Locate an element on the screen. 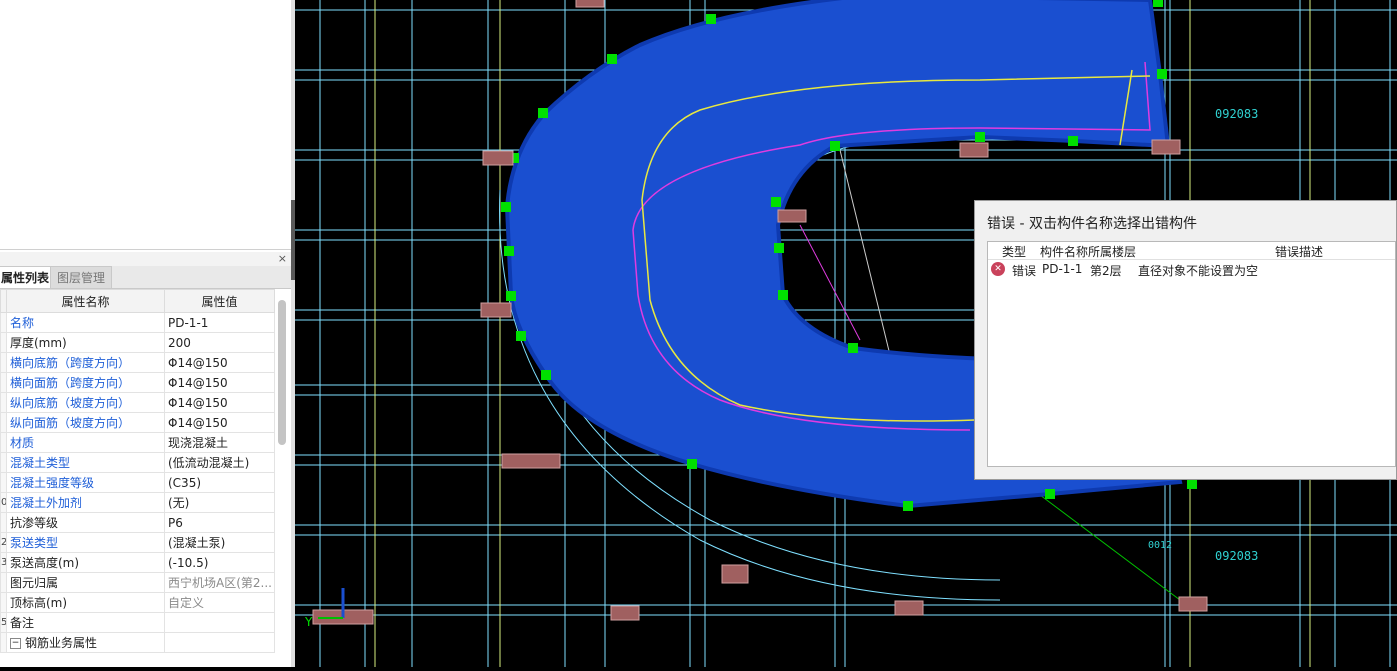 The width and height of the screenshot is (1397, 671). column-header-value: 属性值 is located at coordinates (219, 301).